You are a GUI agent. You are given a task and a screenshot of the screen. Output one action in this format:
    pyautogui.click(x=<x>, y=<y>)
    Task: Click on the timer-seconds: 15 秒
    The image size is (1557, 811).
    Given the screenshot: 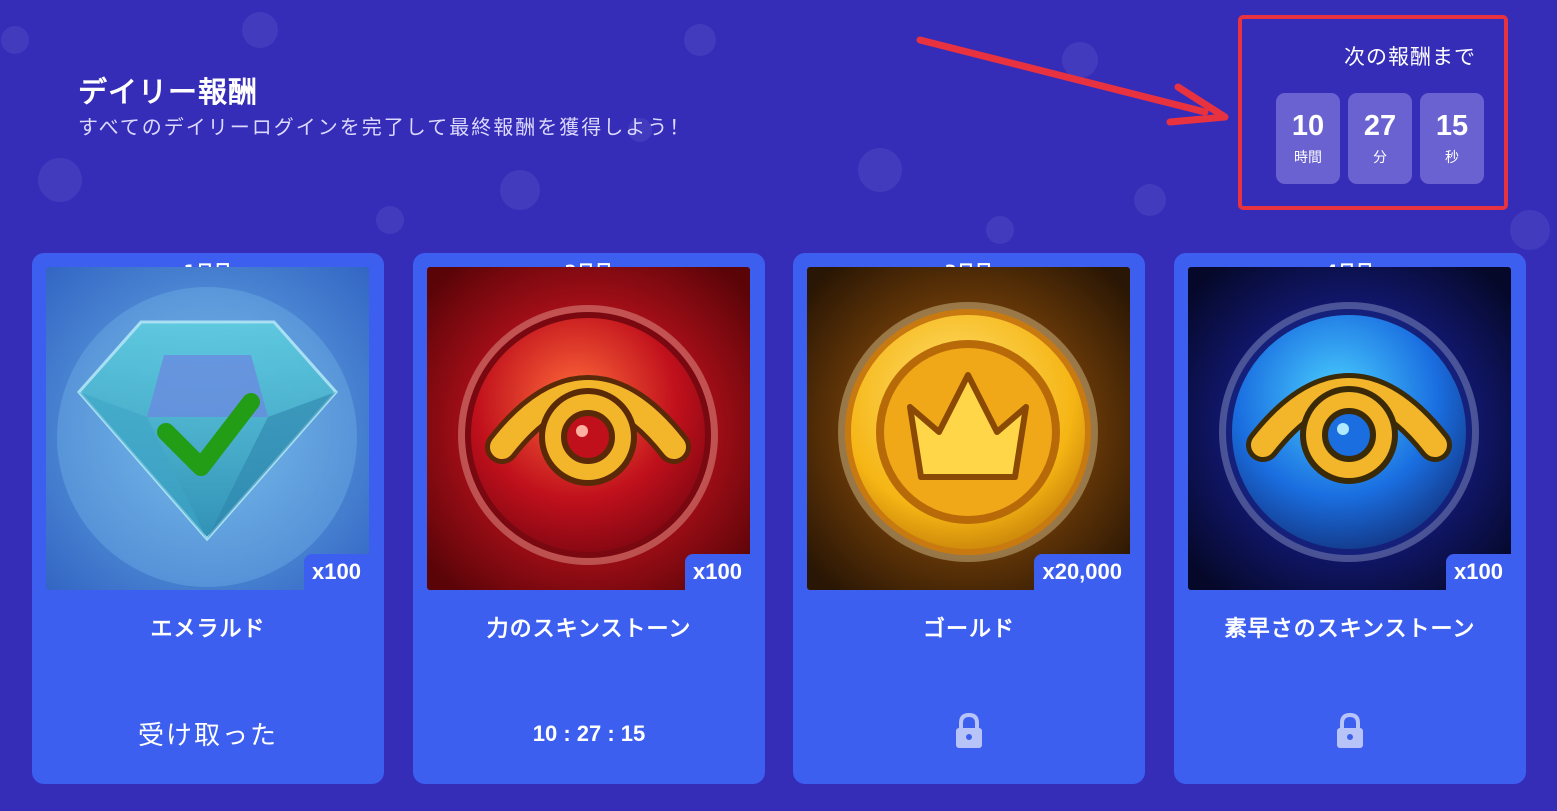 What is the action you would take?
    pyautogui.click(x=1452, y=138)
    